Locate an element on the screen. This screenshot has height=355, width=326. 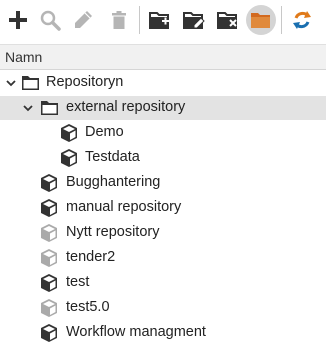
new-folder-icon is located at coordinates (159, 20).